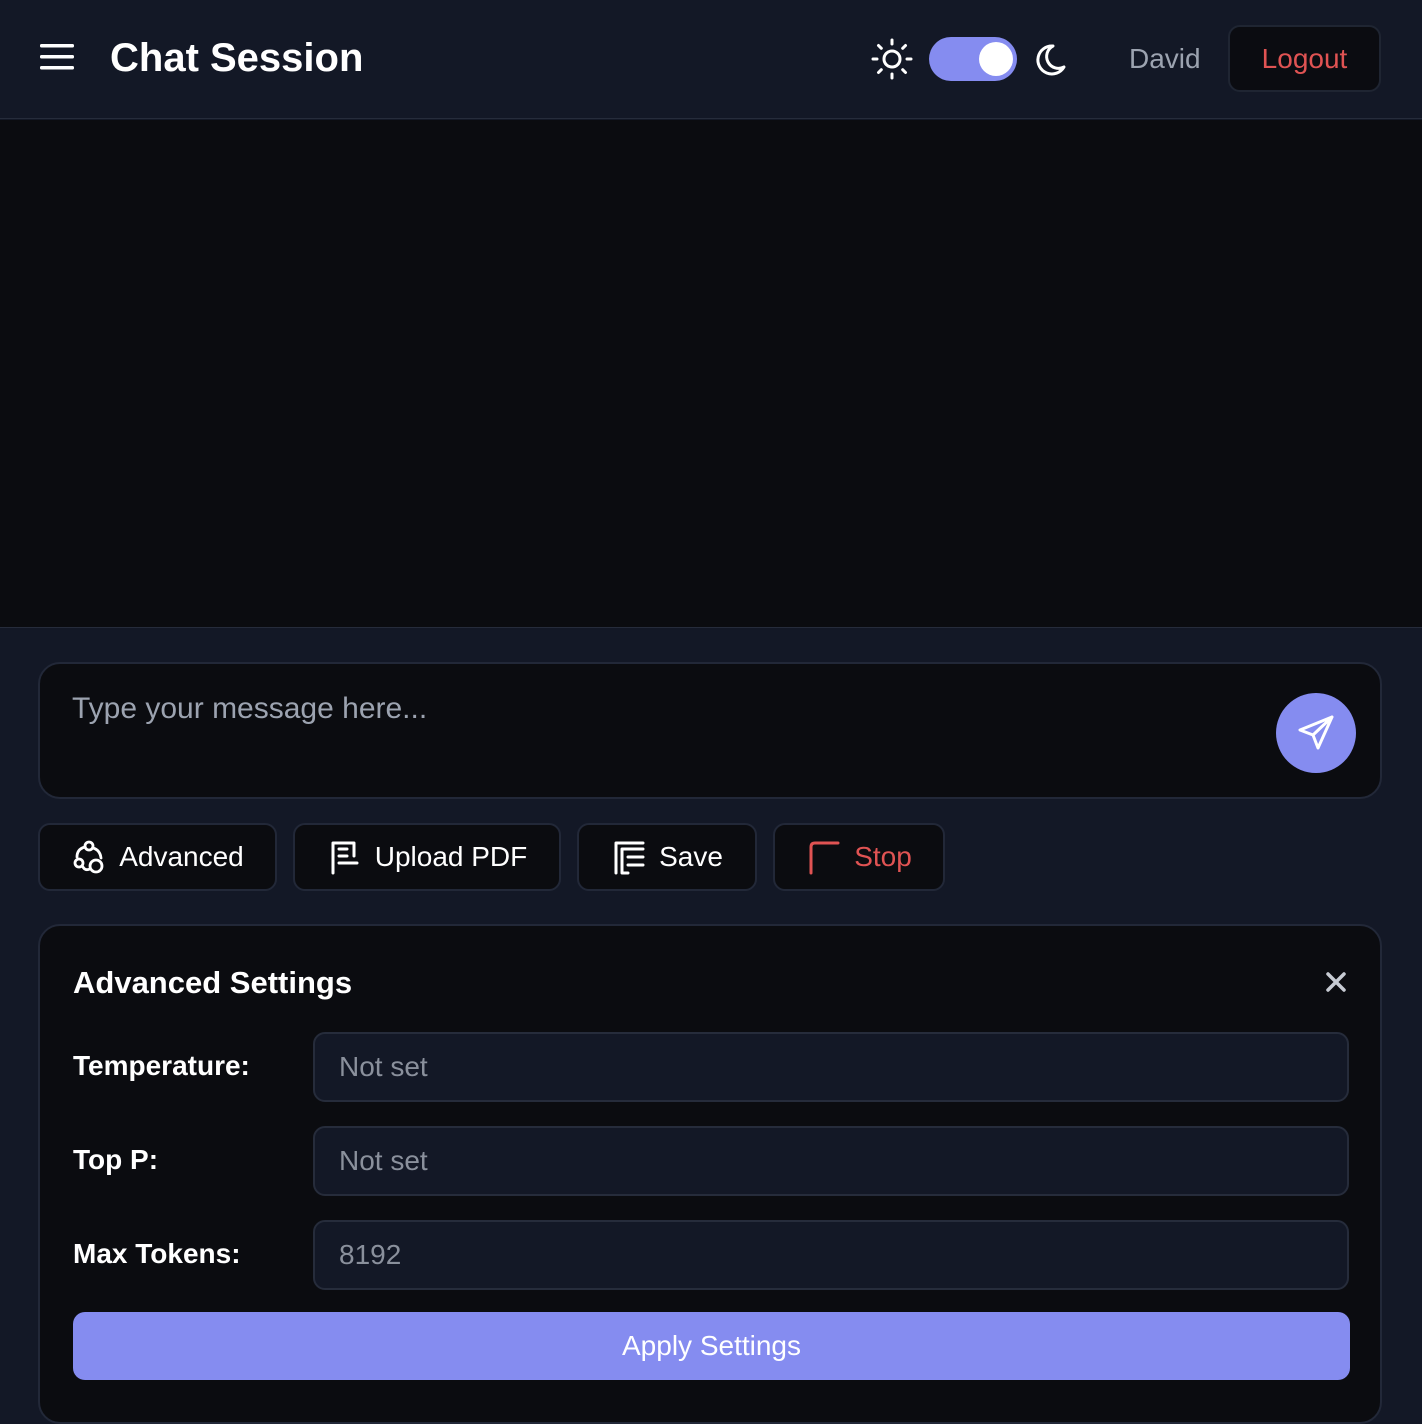  What do you see at coordinates (691, 856) in the screenshot?
I see `save-label: Save` at bounding box center [691, 856].